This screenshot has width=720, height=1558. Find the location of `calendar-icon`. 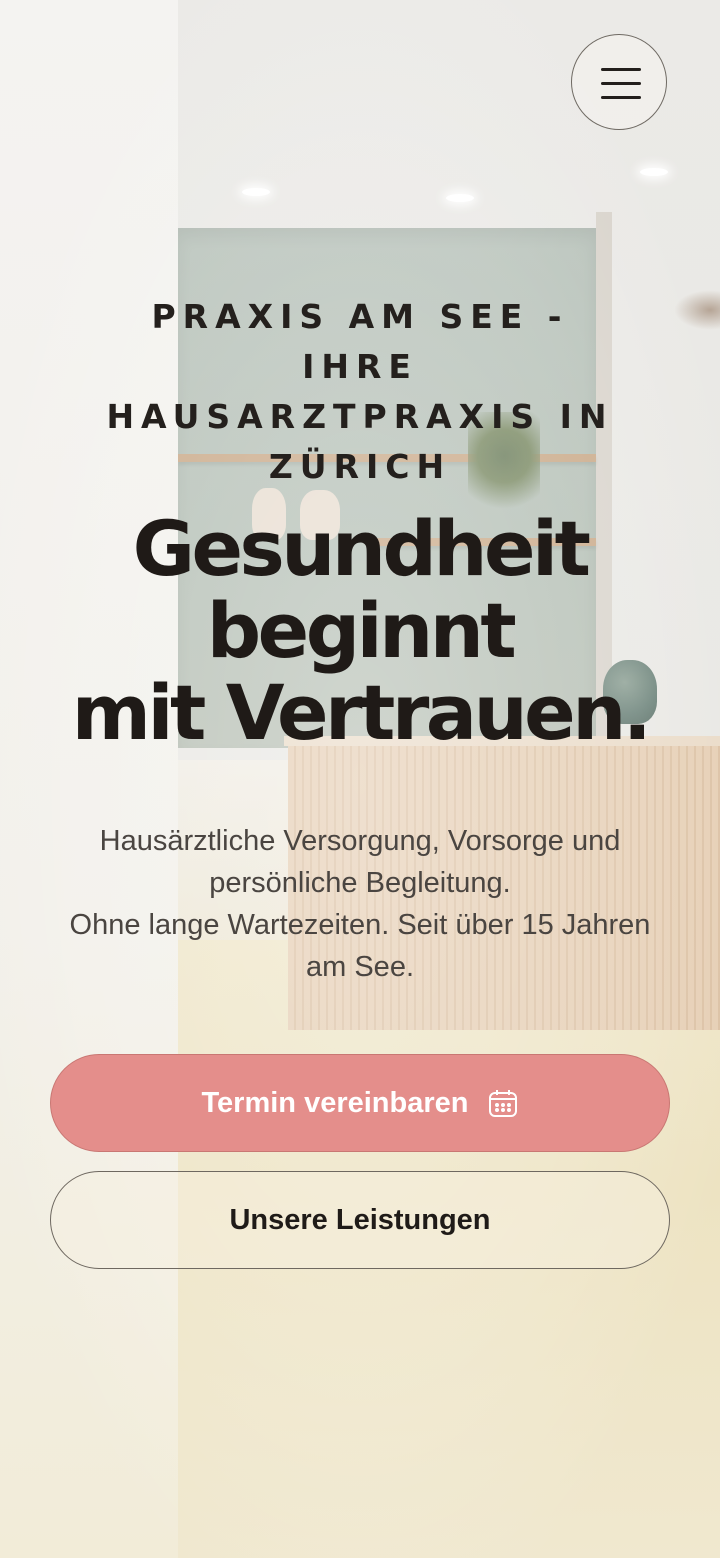

calendar-icon is located at coordinates (503, 1103).